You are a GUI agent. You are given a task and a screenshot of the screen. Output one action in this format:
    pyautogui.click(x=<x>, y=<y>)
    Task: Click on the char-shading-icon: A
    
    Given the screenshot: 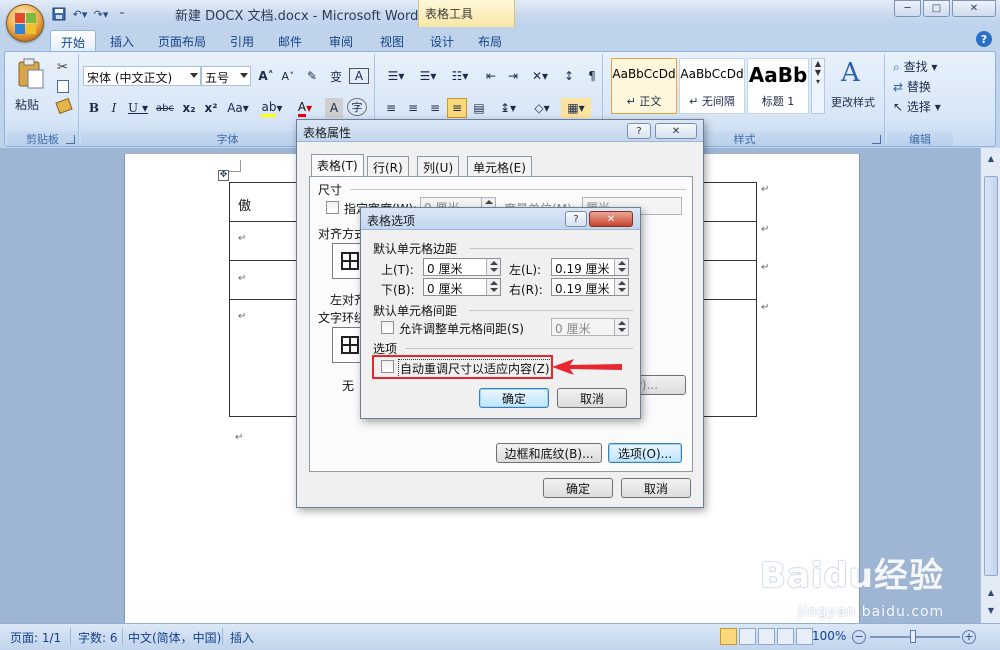 What is the action you would take?
    pyautogui.click(x=334, y=108)
    